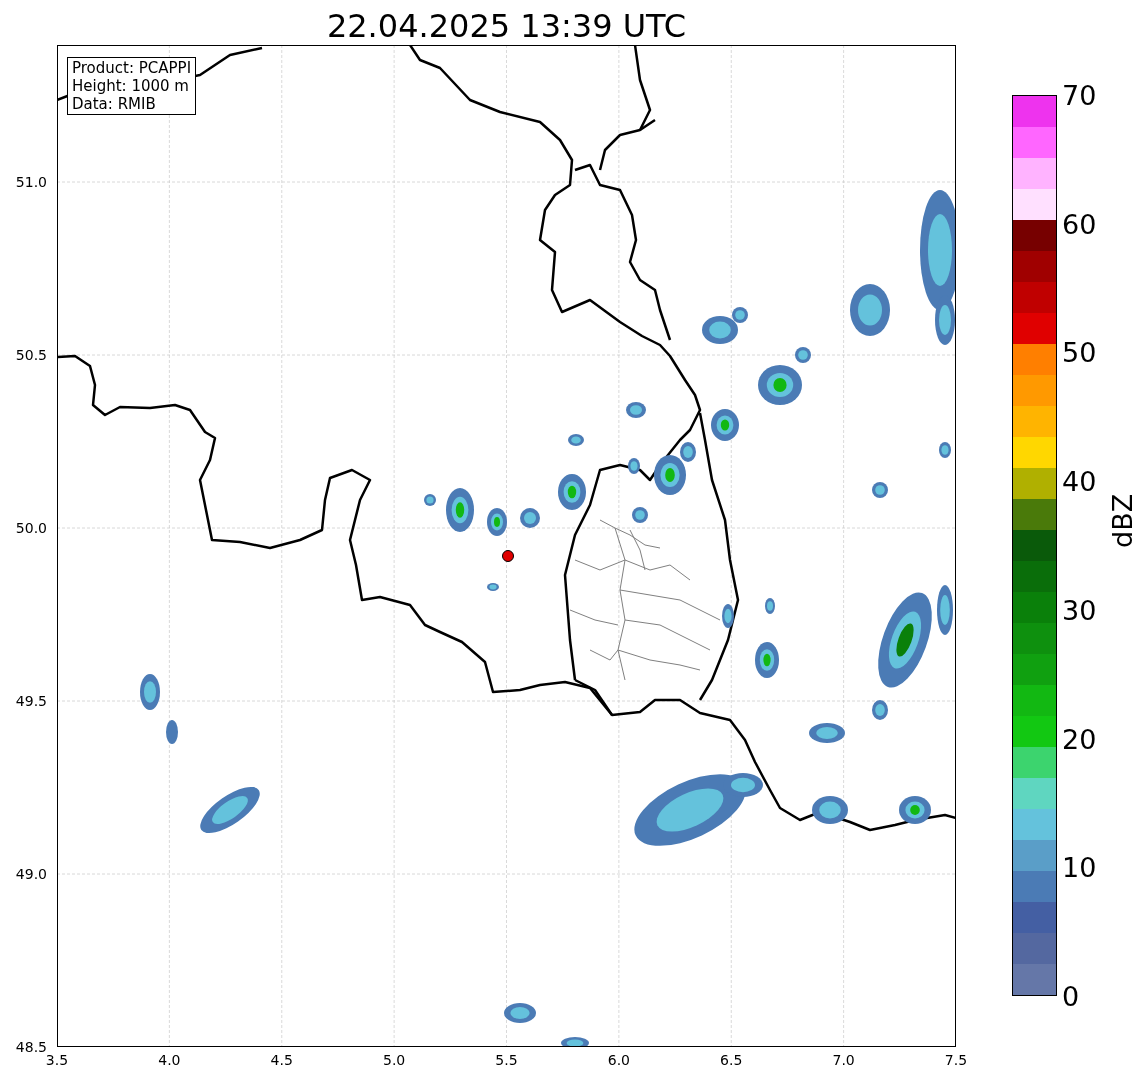  Describe the element at coordinates (31, 355) in the screenshot. I see `axis-tick-label: 50.5` at that location.